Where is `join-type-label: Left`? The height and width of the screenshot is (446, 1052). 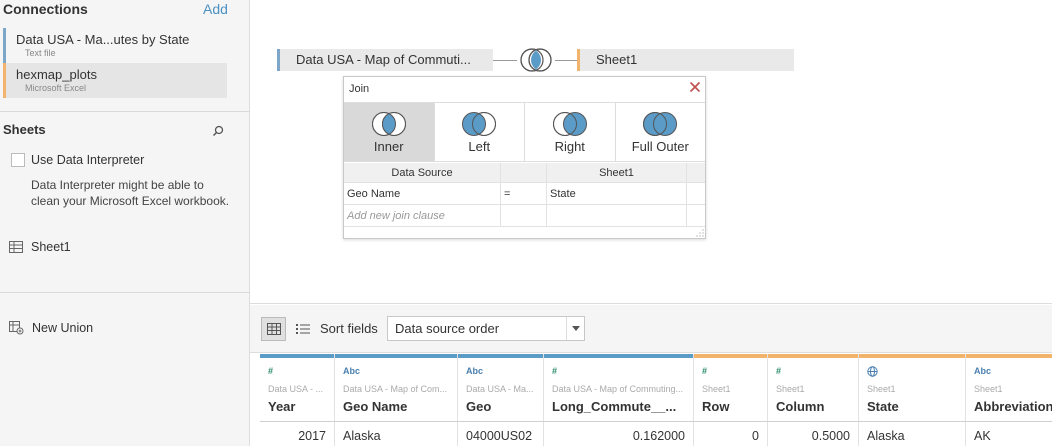
join-type-label: Left is located at coordinates (479, 146).